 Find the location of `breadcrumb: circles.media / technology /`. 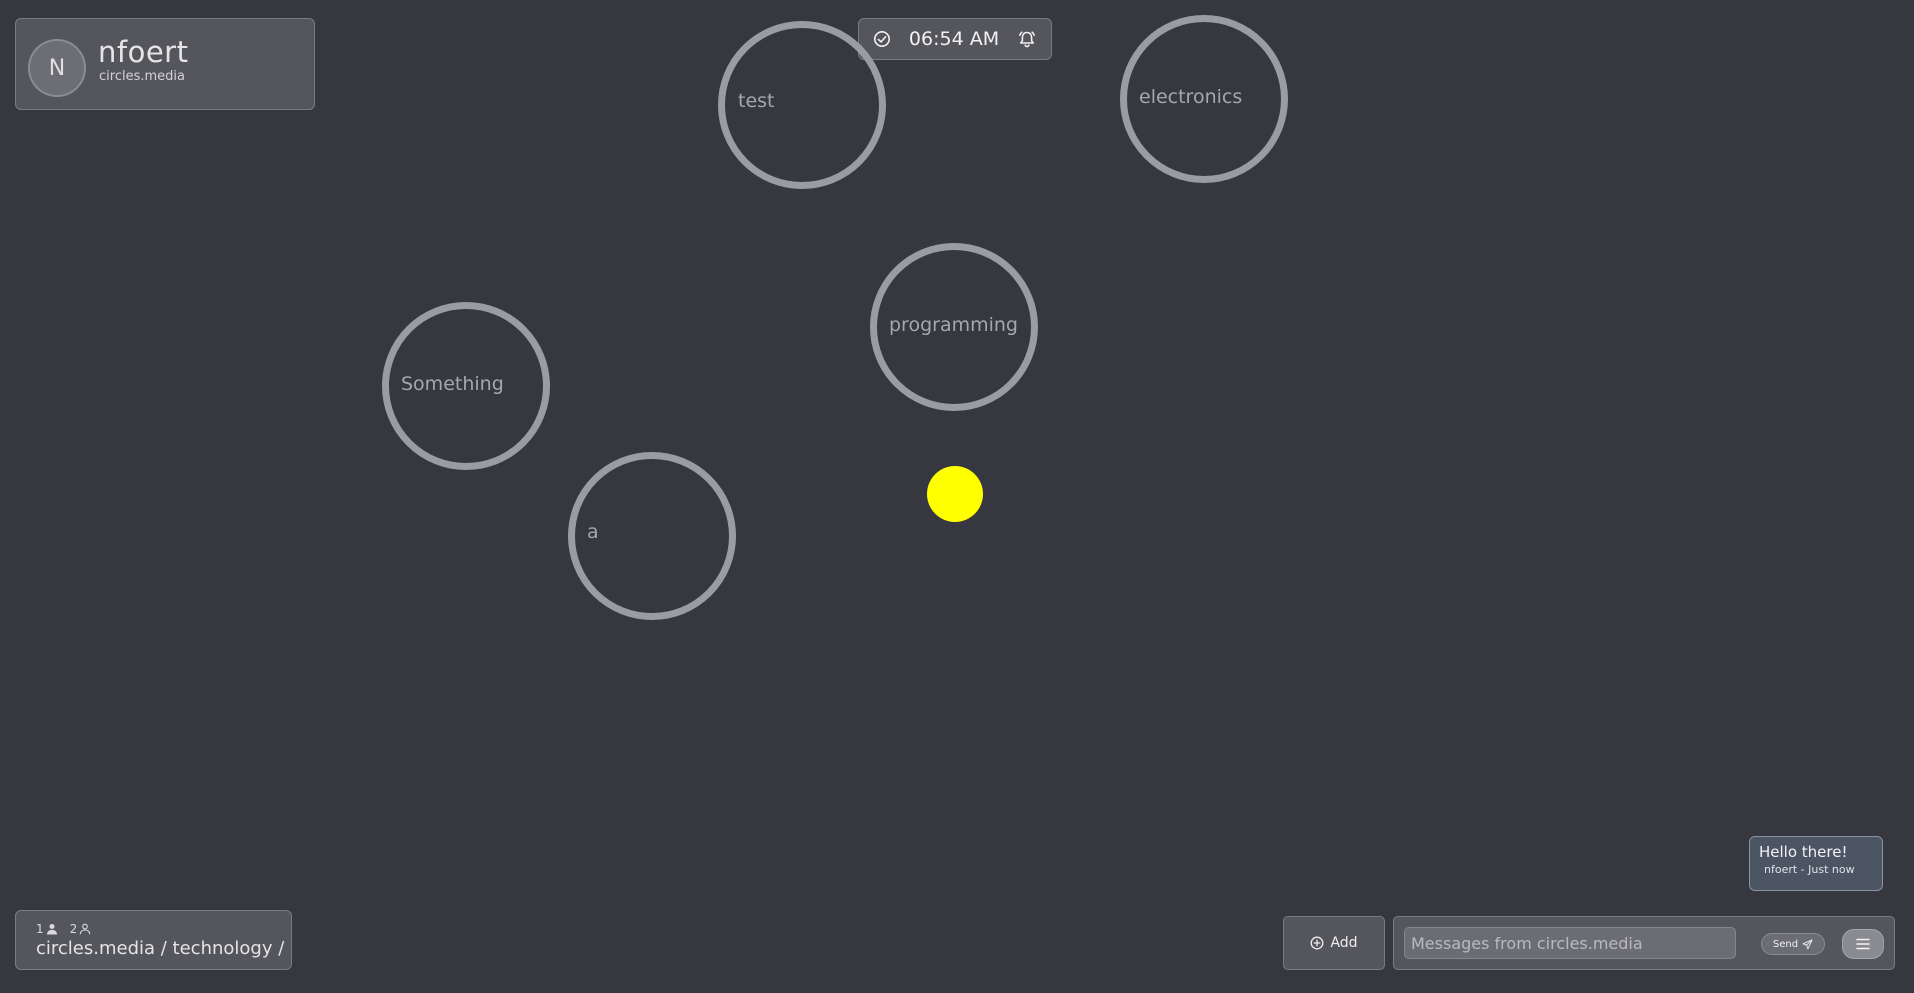

breadcrumb: circles.media / technology / is located at coordinates (160, 948).